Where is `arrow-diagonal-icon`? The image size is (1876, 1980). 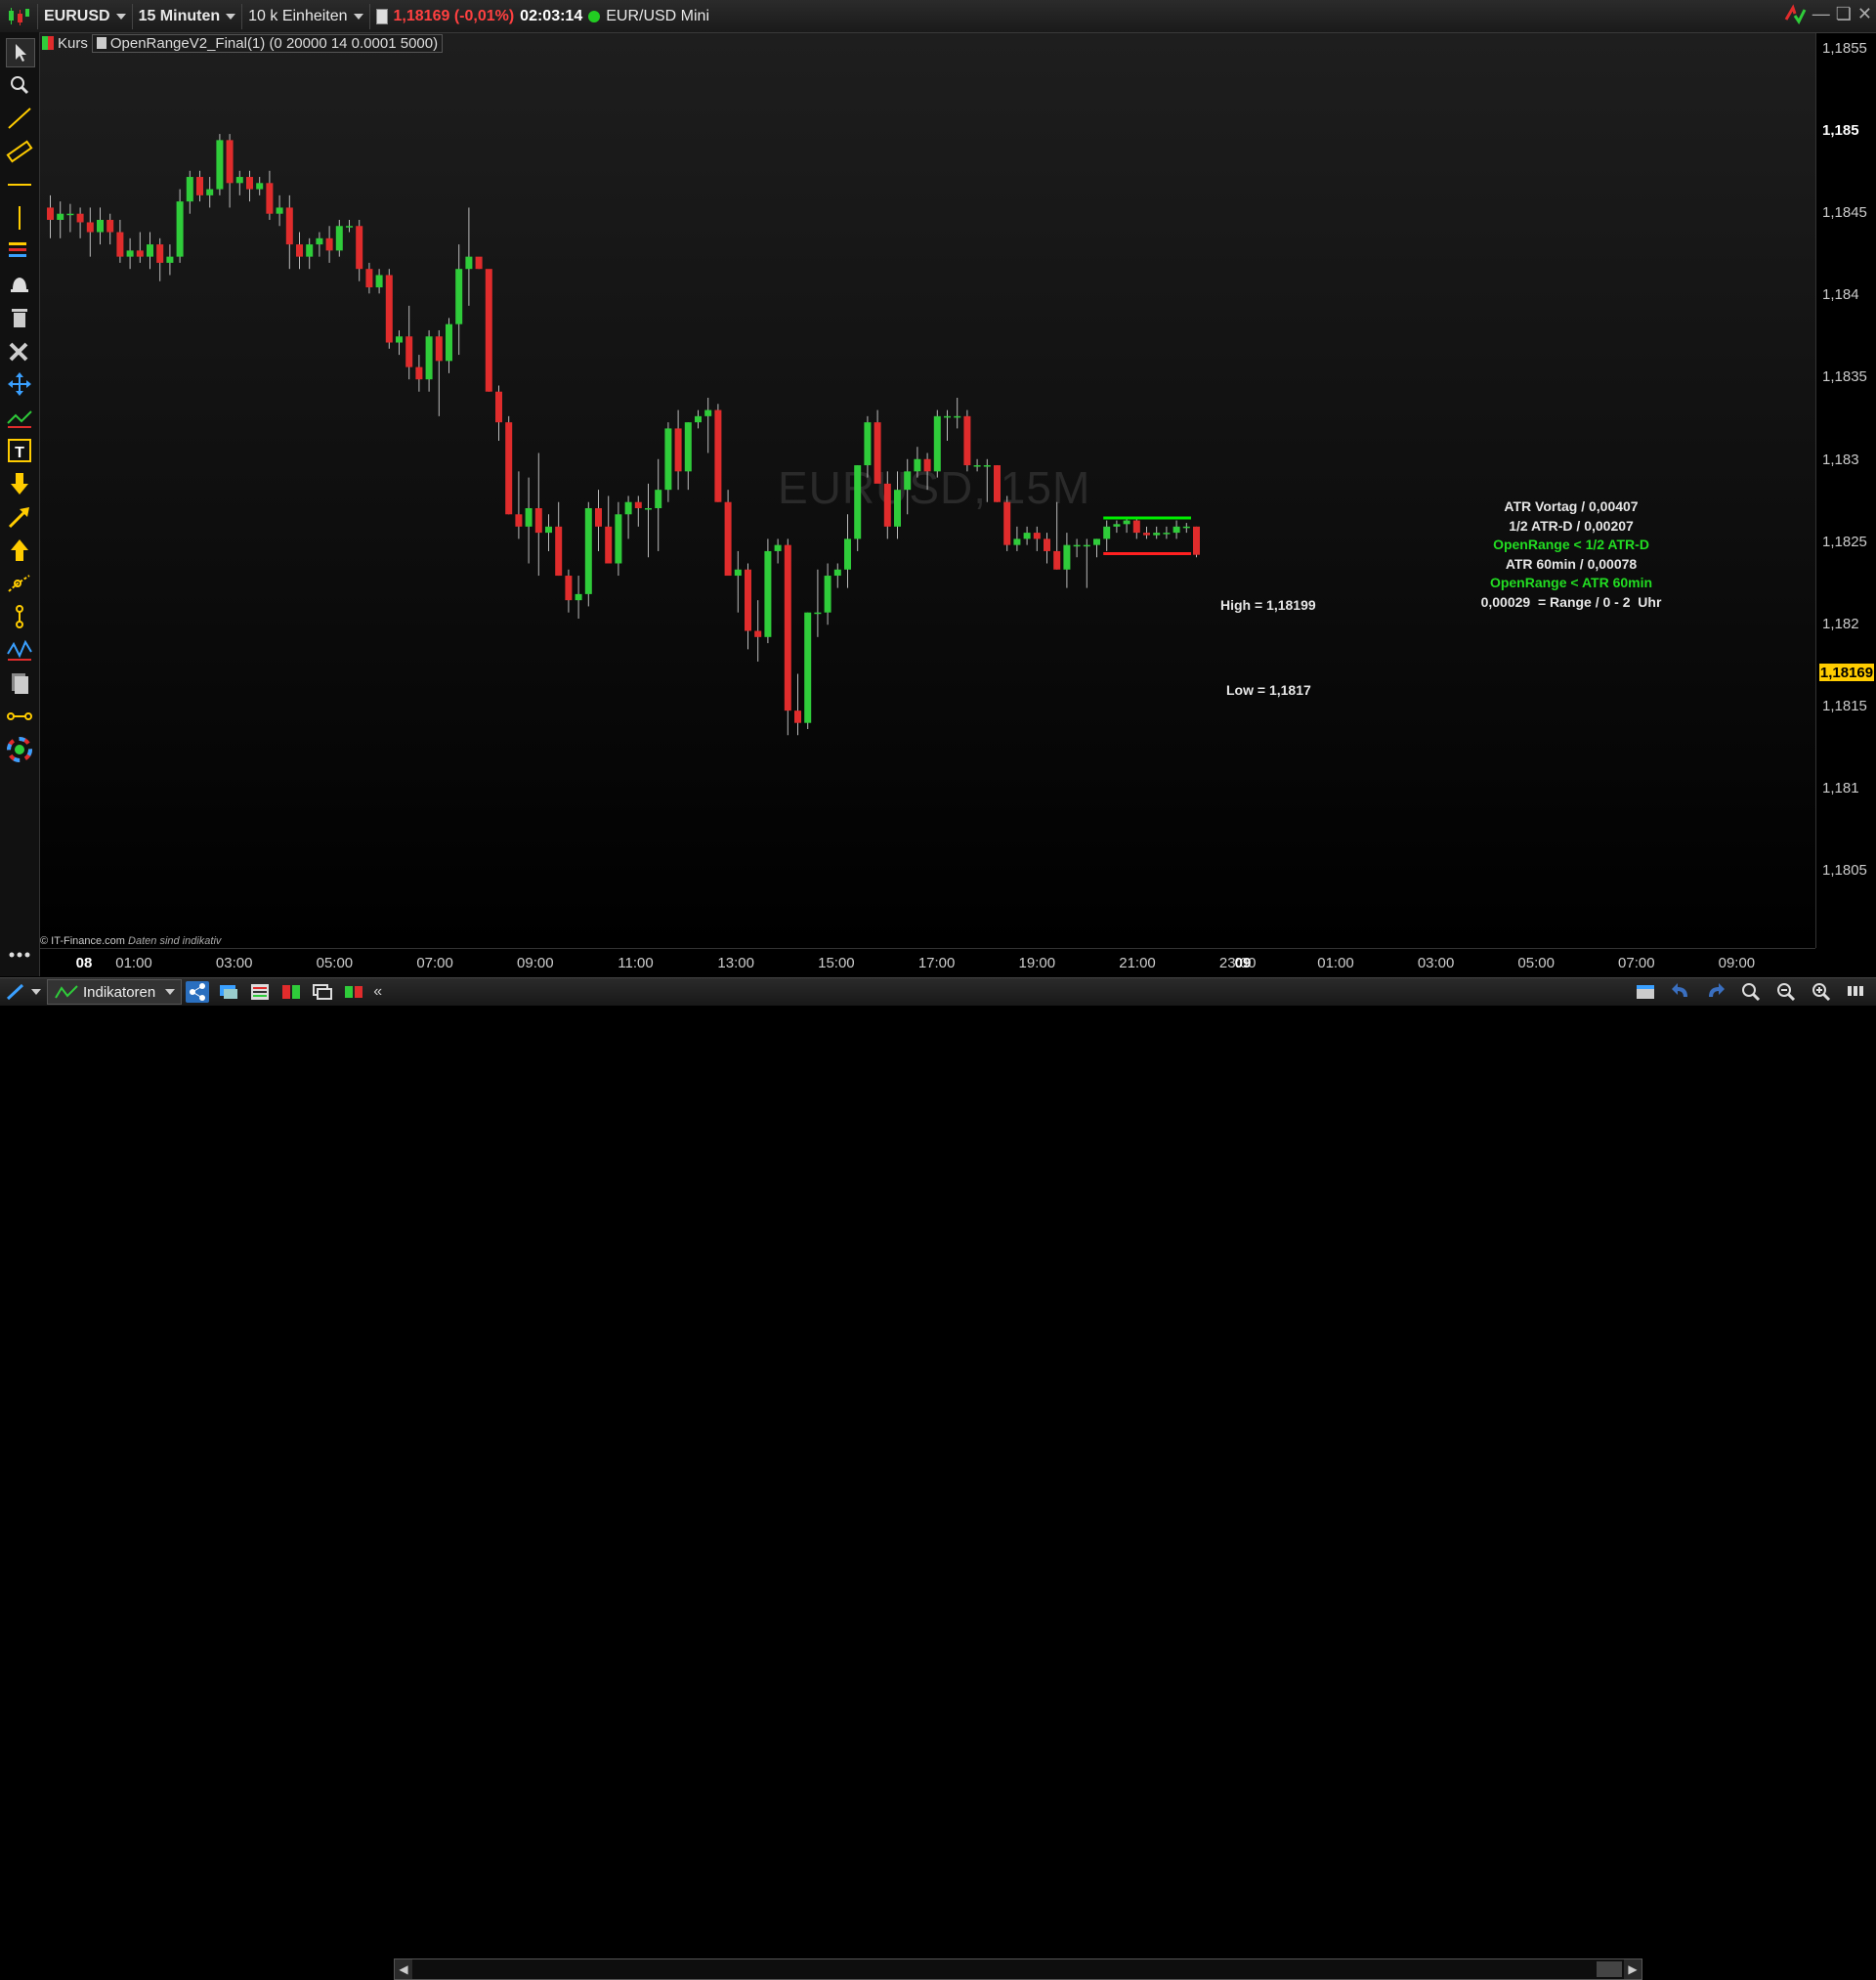 arrow-diagonal-icon is located at coordinates (19, 517).